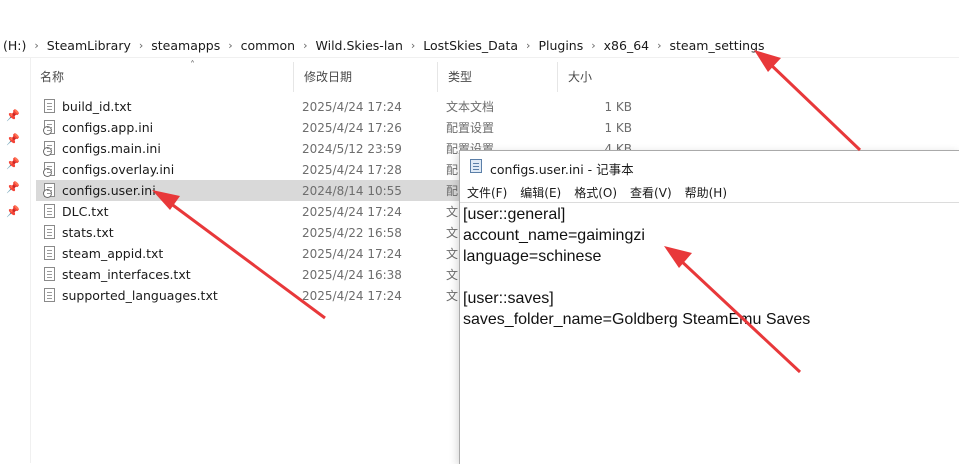  I want to click on file-name: build_id.txt, so click(97, 106).